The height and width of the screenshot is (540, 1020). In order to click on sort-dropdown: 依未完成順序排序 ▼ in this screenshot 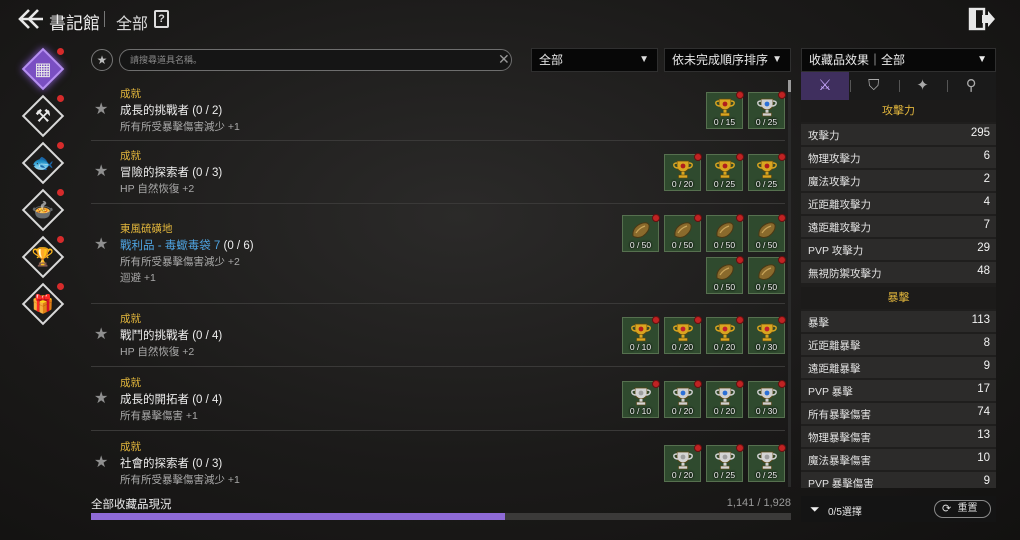, I will do `click(727, 60)`.